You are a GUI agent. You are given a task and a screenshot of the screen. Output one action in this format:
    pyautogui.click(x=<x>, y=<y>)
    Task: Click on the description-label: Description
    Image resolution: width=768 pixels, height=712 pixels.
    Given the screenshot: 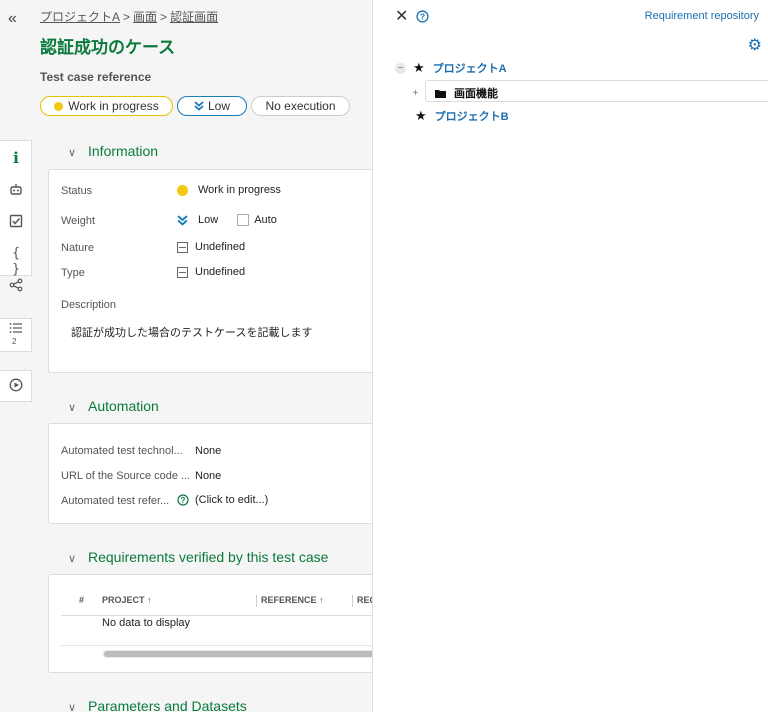 What is the action you would take?
    pyautogui.click(x=89, y=305)
    